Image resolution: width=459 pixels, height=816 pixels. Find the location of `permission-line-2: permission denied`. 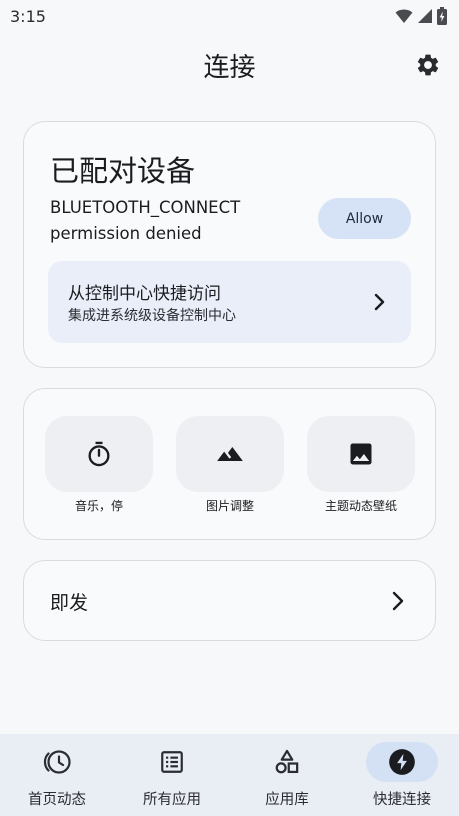

permission-line-2: permission denied is located at coordinates (126, 233).